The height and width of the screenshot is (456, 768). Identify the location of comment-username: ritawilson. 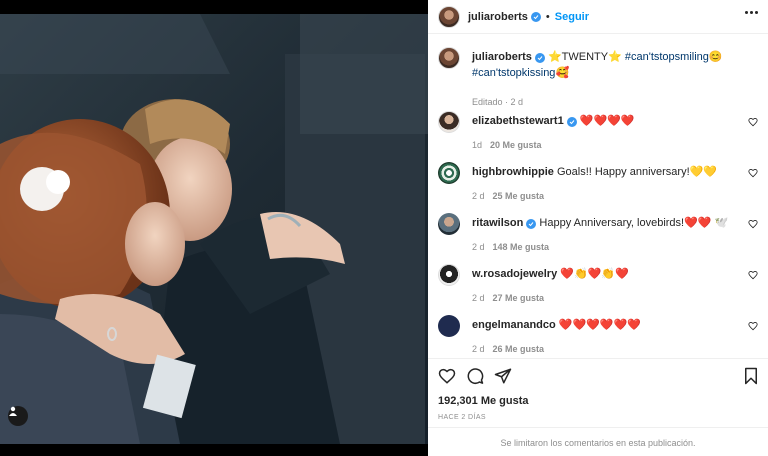
(497, 223).